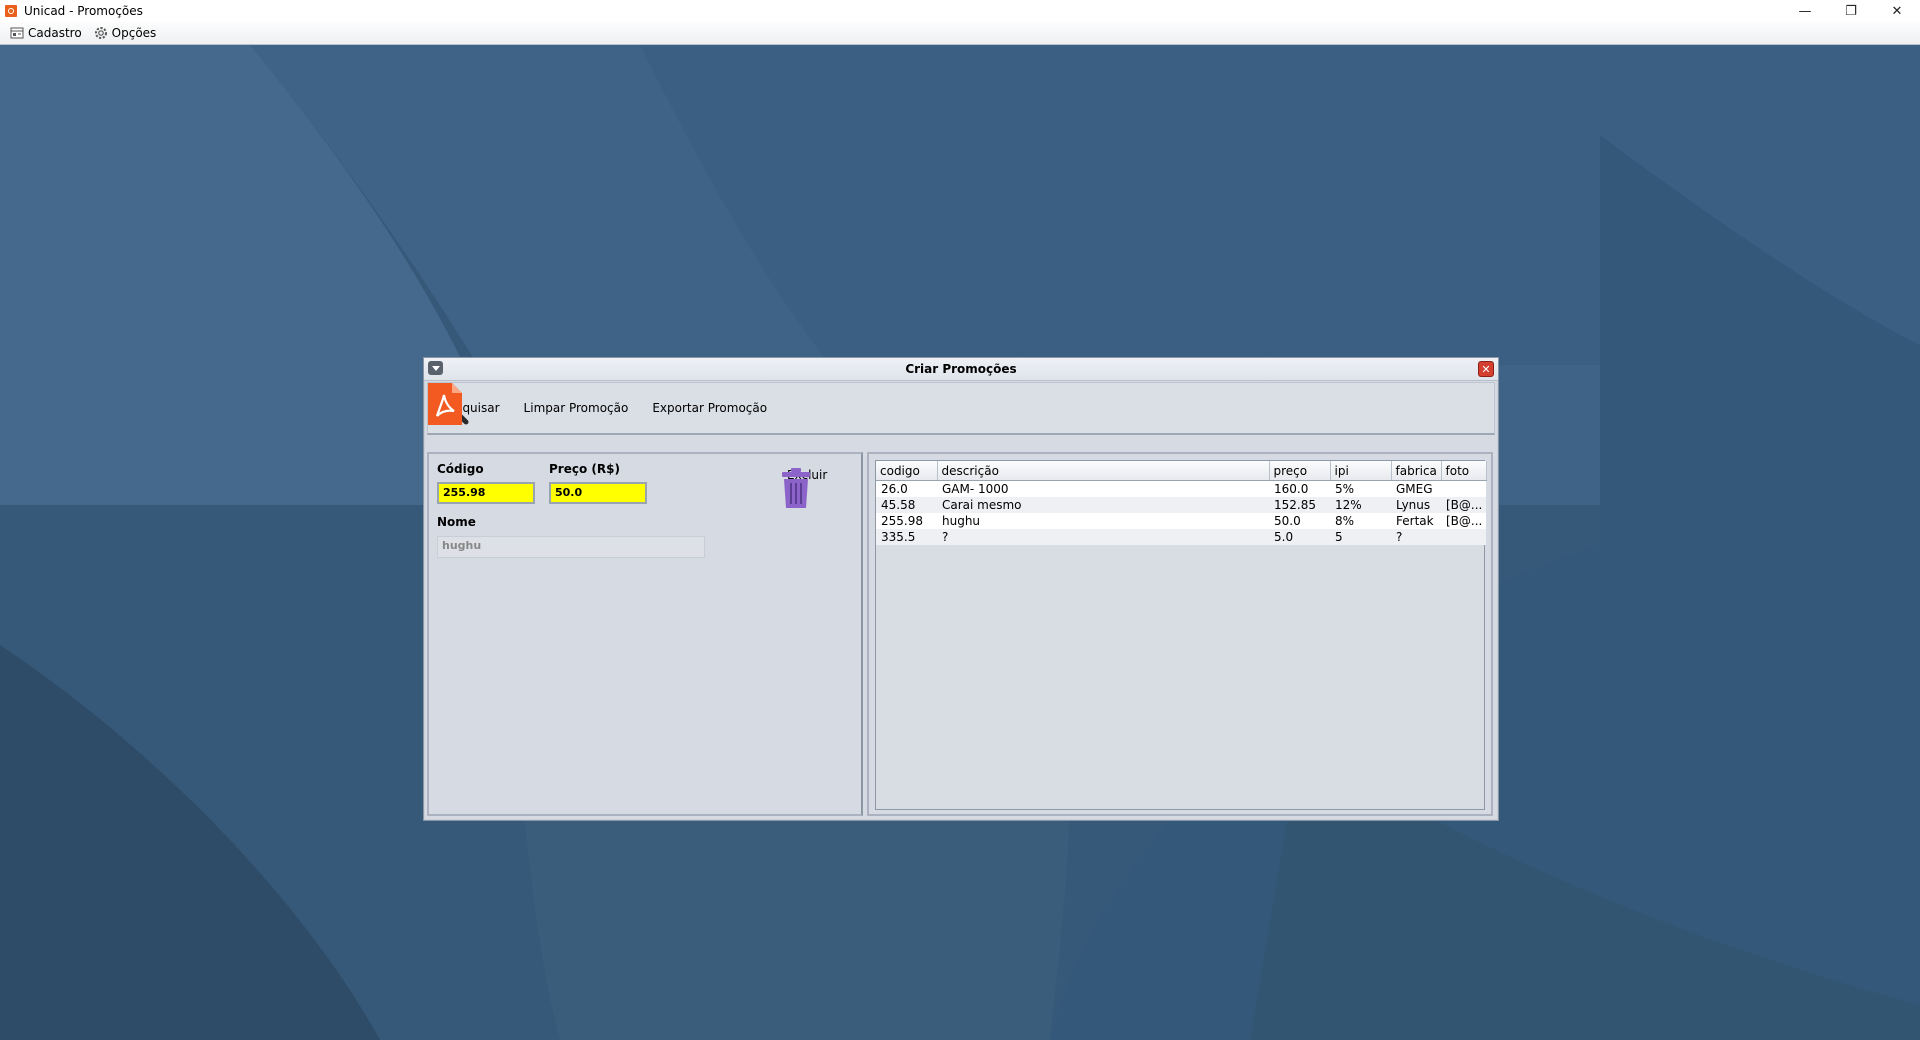 The height and width of the screenshot is (1040, 1920). What do you see at coordinates (11, 11) in the screenshot?
I see `app-icon` at bounding box center [11, 11].